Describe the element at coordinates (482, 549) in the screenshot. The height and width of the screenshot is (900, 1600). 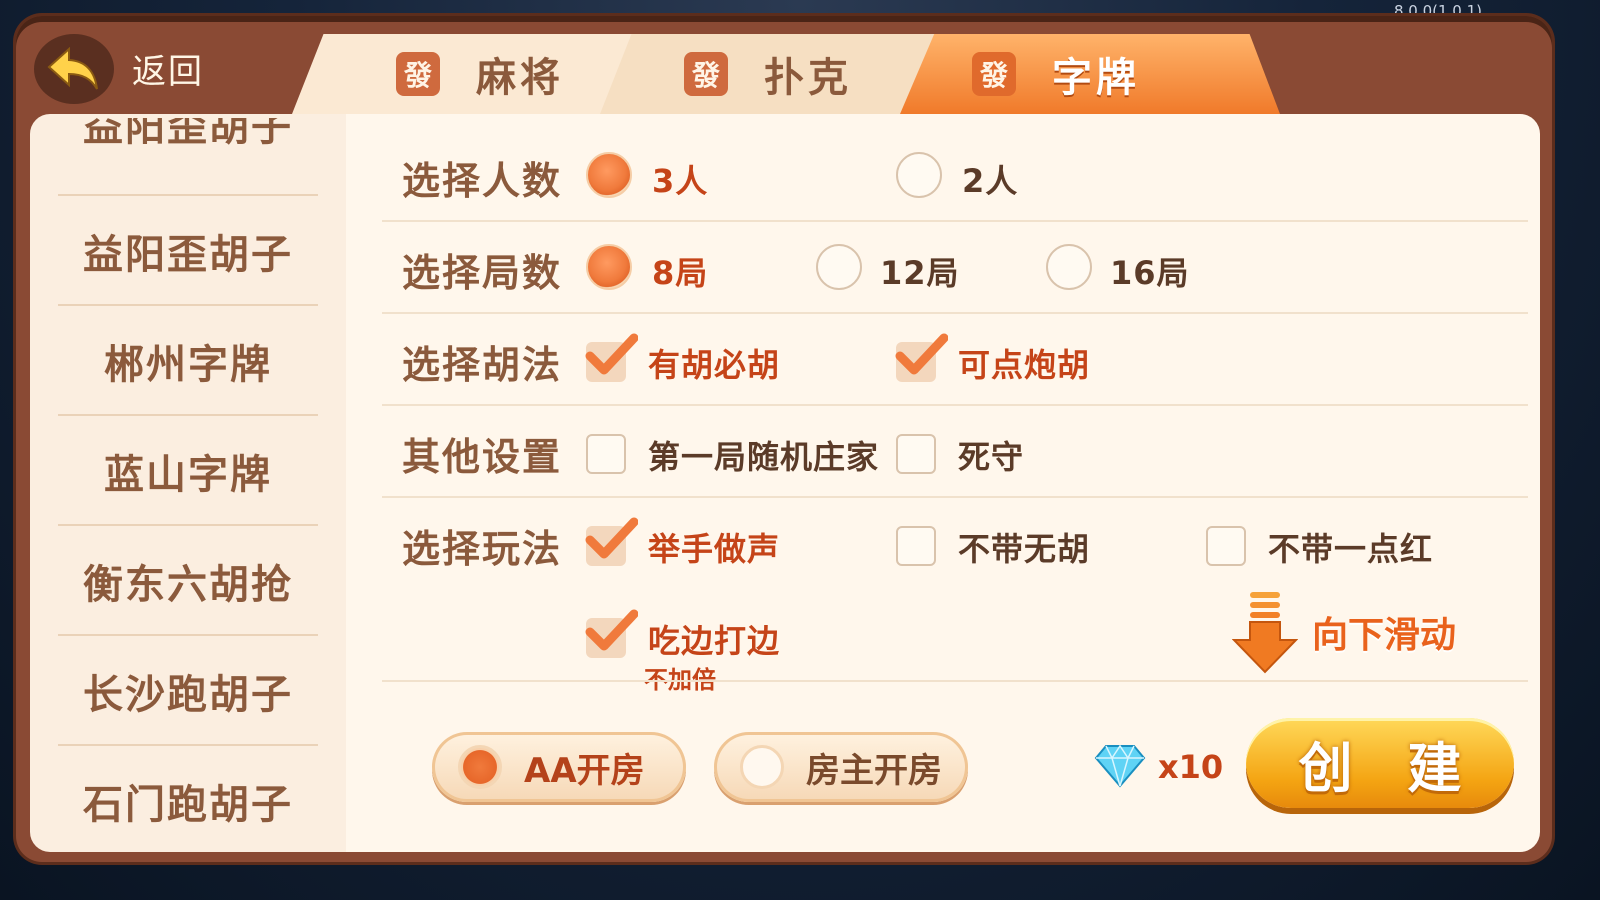
I see `play-rule-label: 选择玩法` at that location.